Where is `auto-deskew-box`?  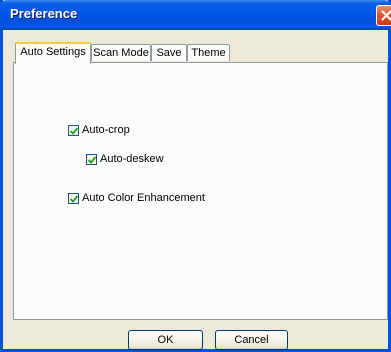
auto-deskew-box is located at coordinates (91, 159).